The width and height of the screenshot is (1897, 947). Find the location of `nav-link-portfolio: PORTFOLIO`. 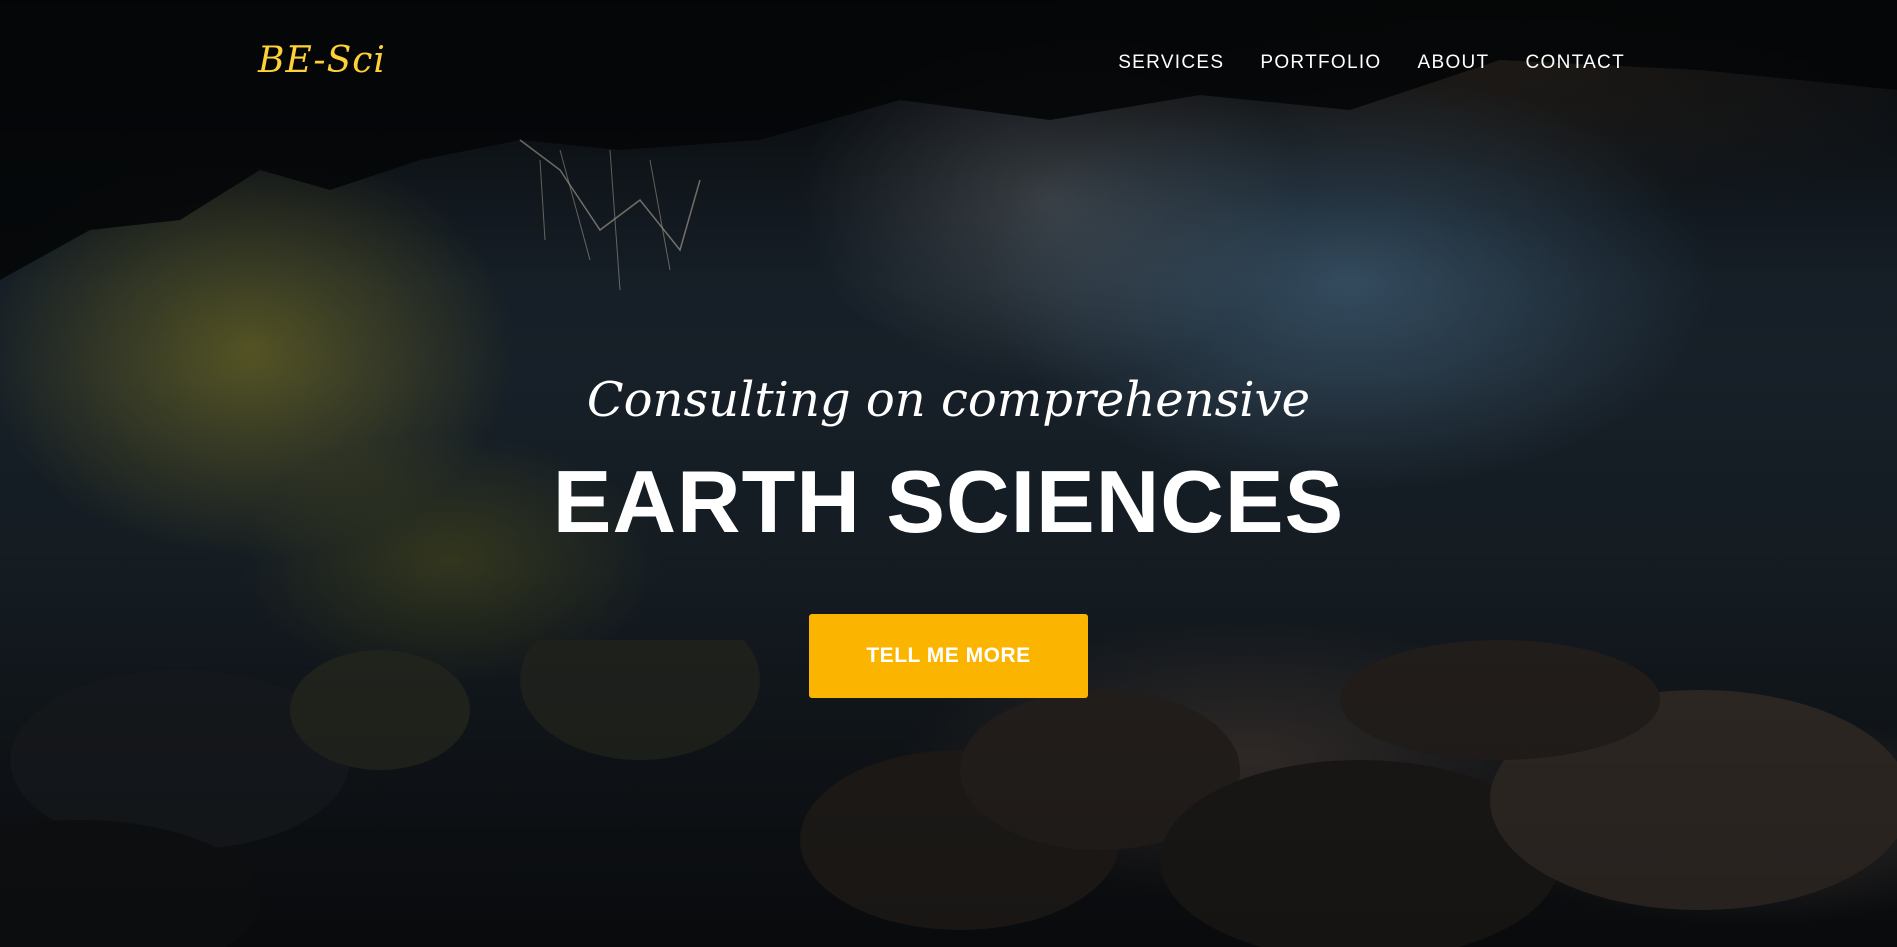

nav-link-portfolio: PORTFOLIO is located at coordinates (1320, 62).